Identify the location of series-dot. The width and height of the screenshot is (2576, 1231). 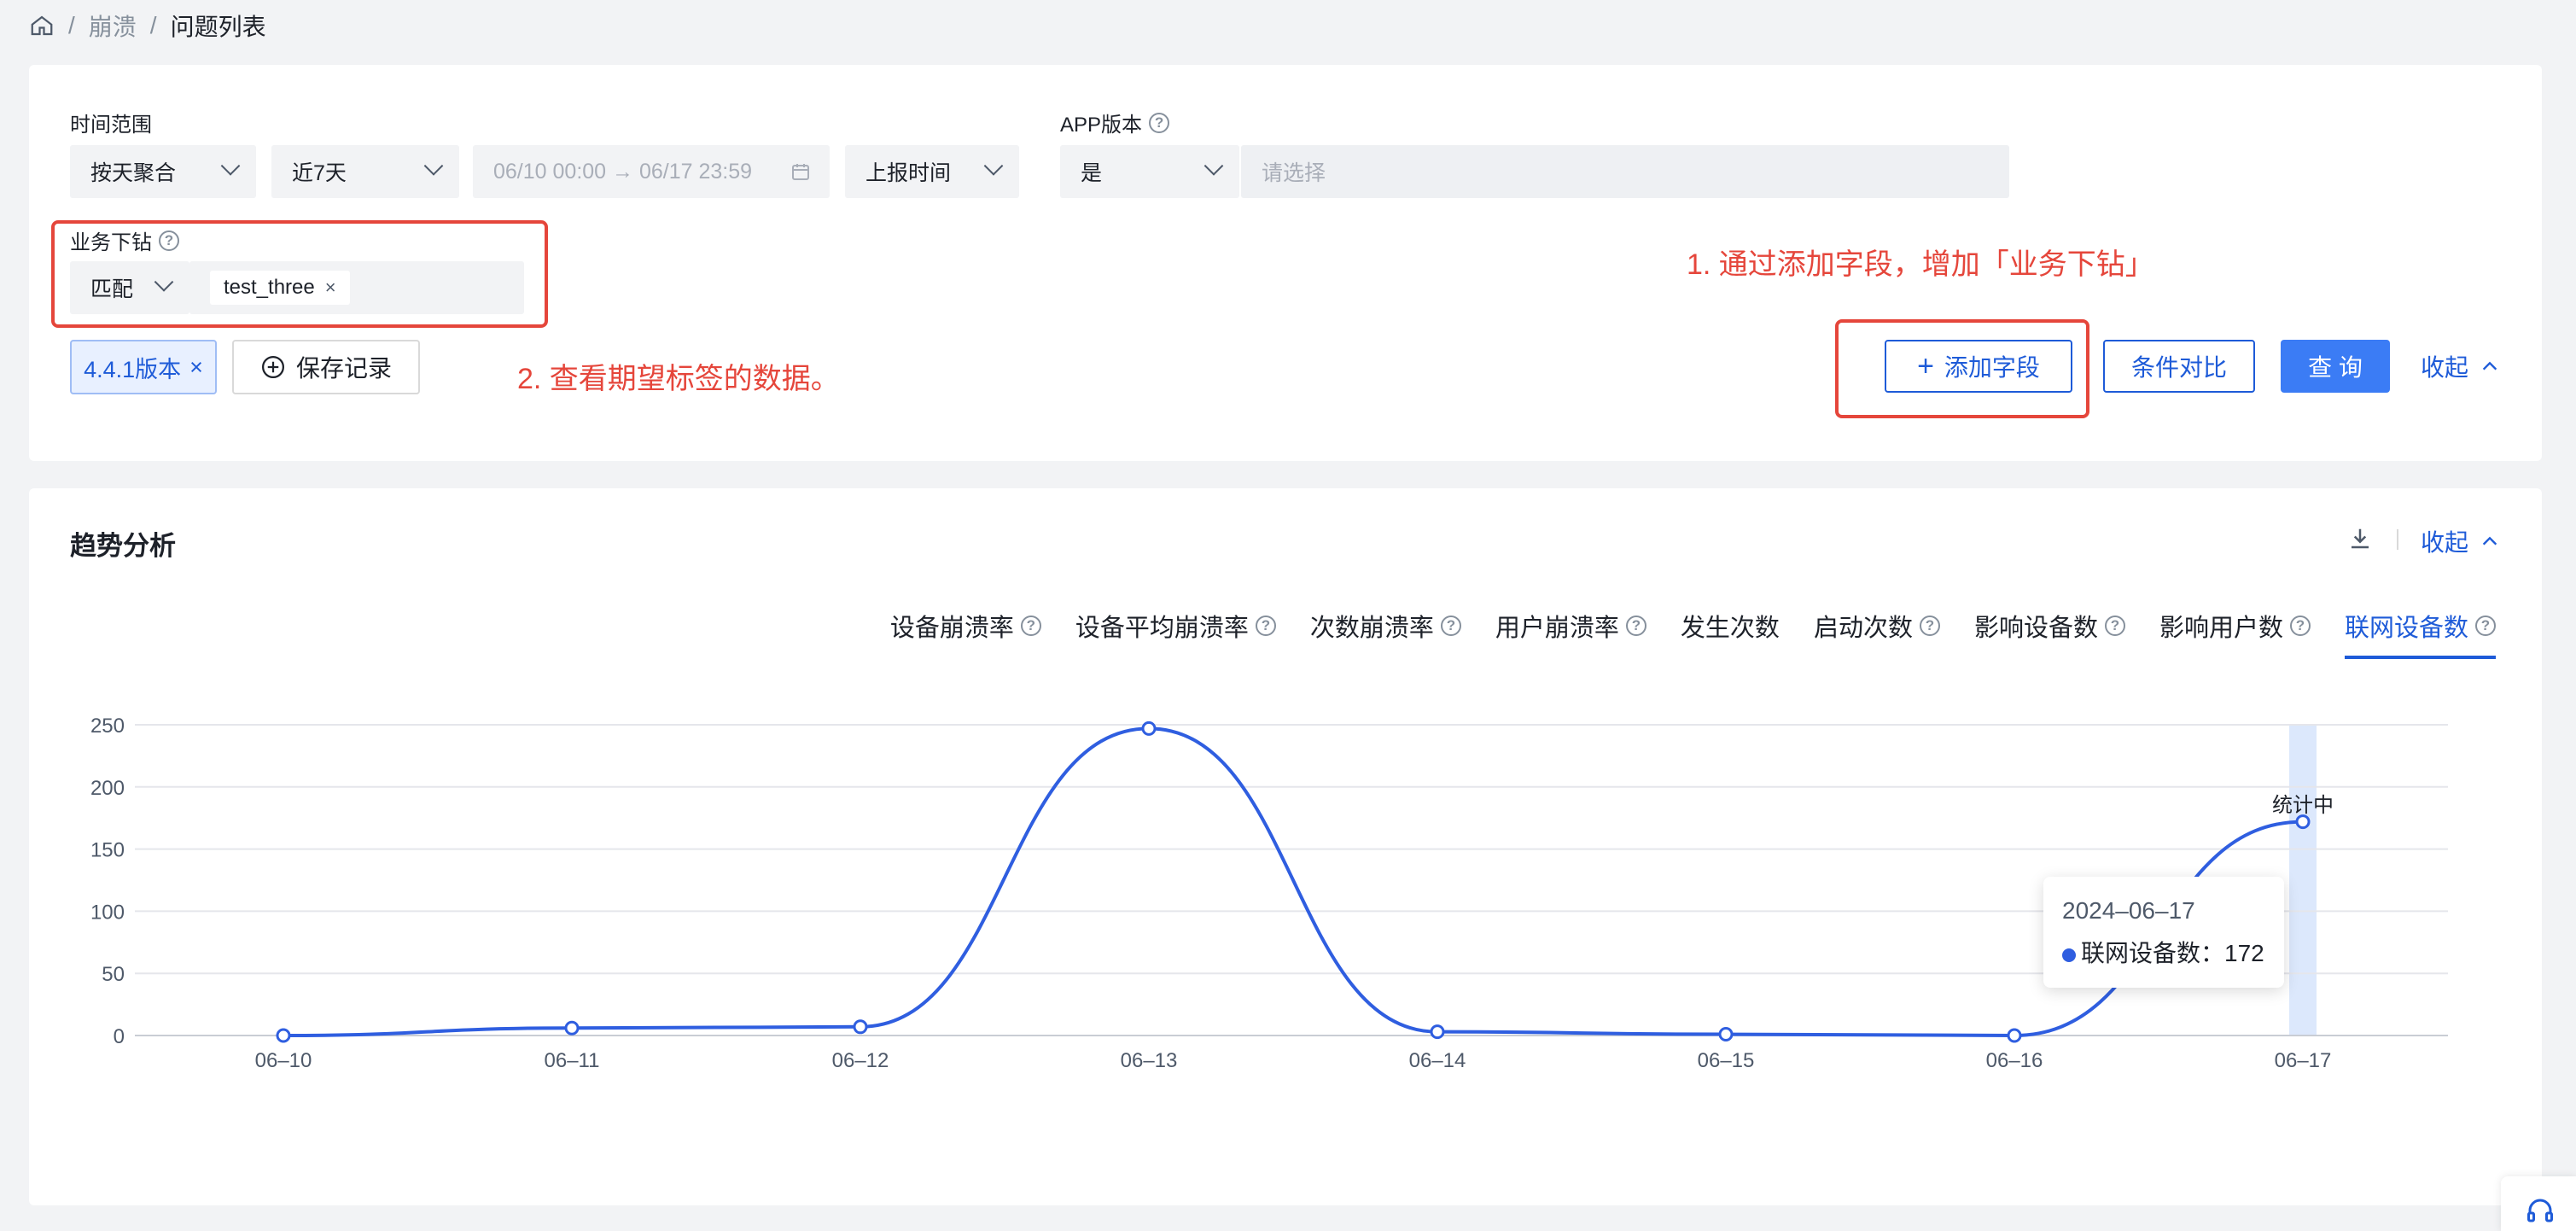
(2069, 955).